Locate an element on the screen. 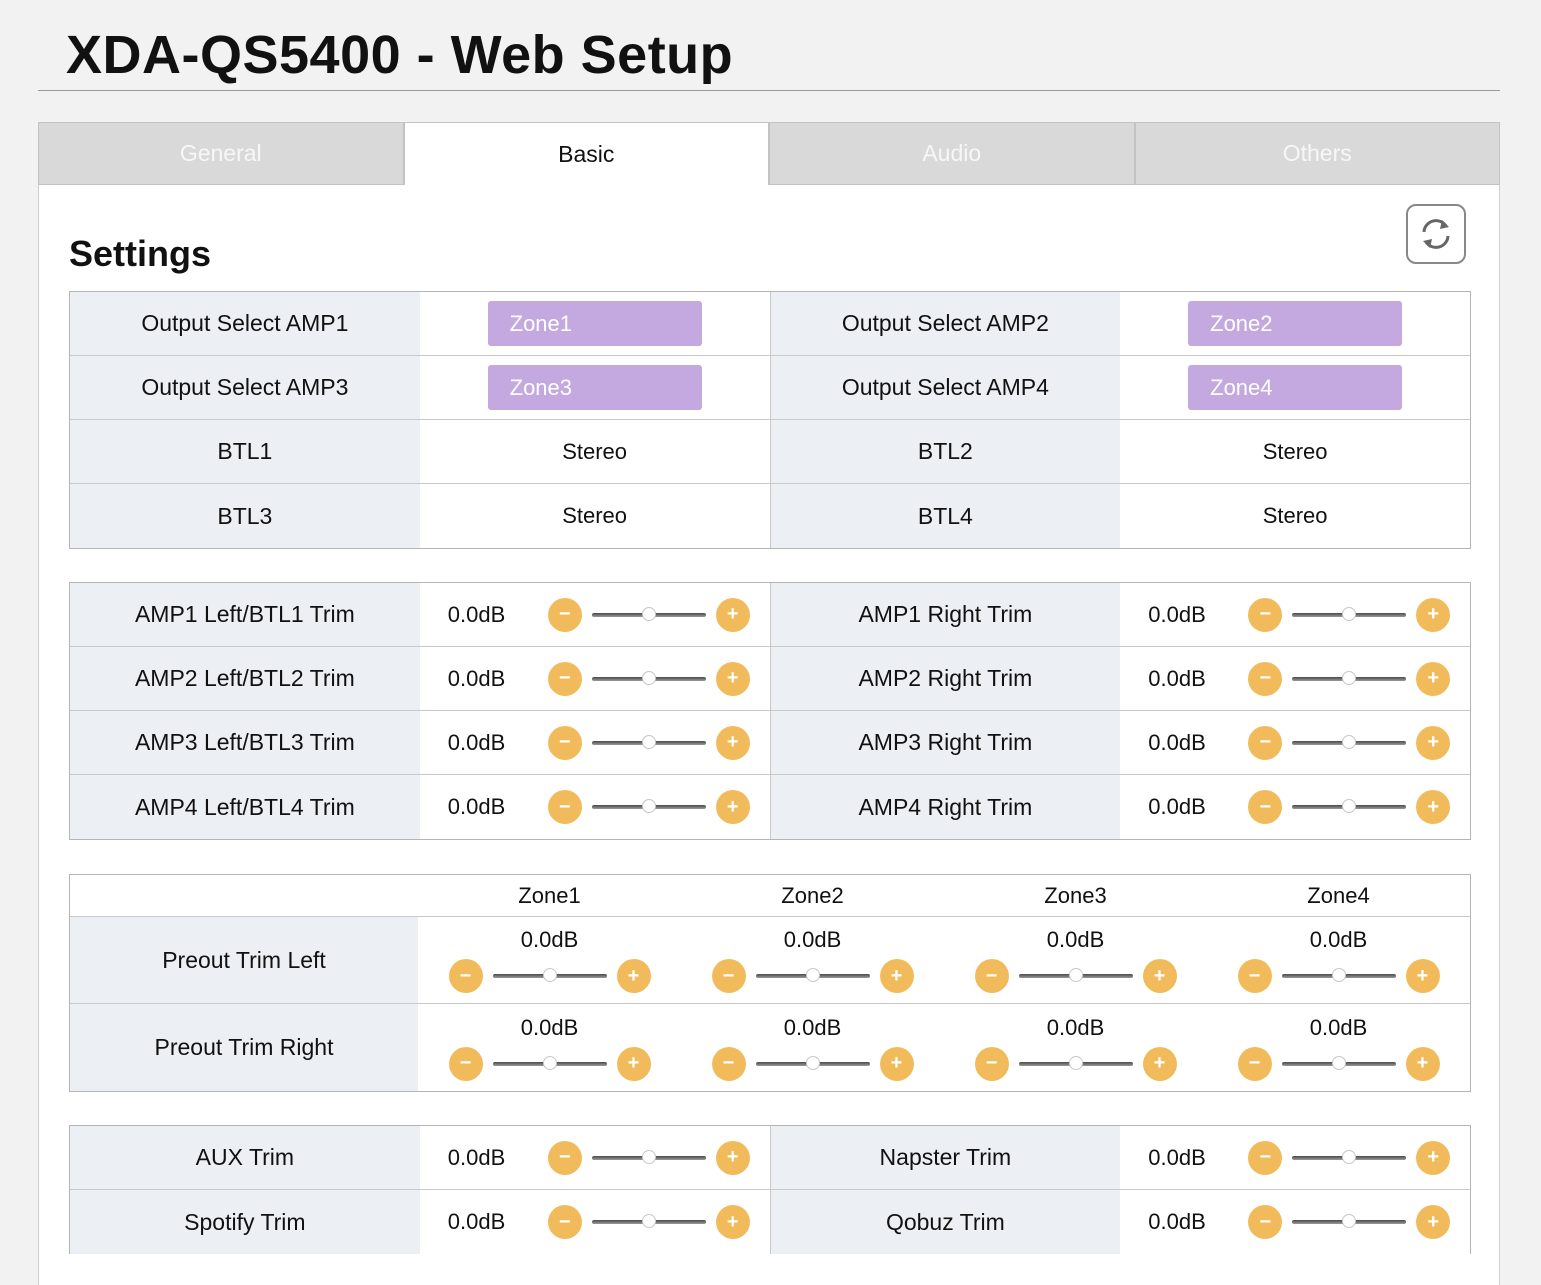 The image size is (1541, 1285). btl2-value: Stereo is located at coordinates (1295, 451).